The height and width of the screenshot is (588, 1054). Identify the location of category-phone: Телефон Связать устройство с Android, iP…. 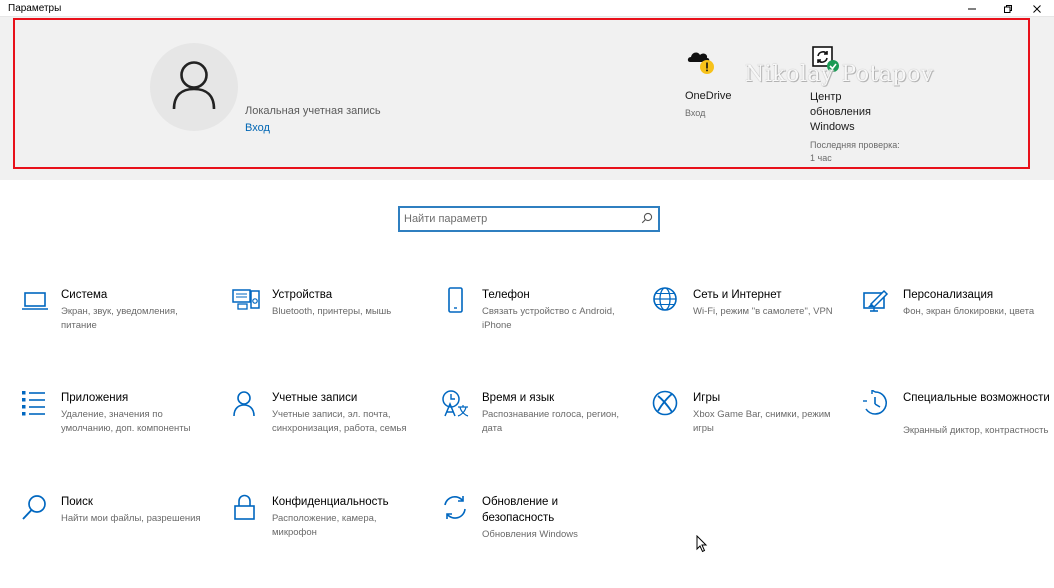
(541, 327).